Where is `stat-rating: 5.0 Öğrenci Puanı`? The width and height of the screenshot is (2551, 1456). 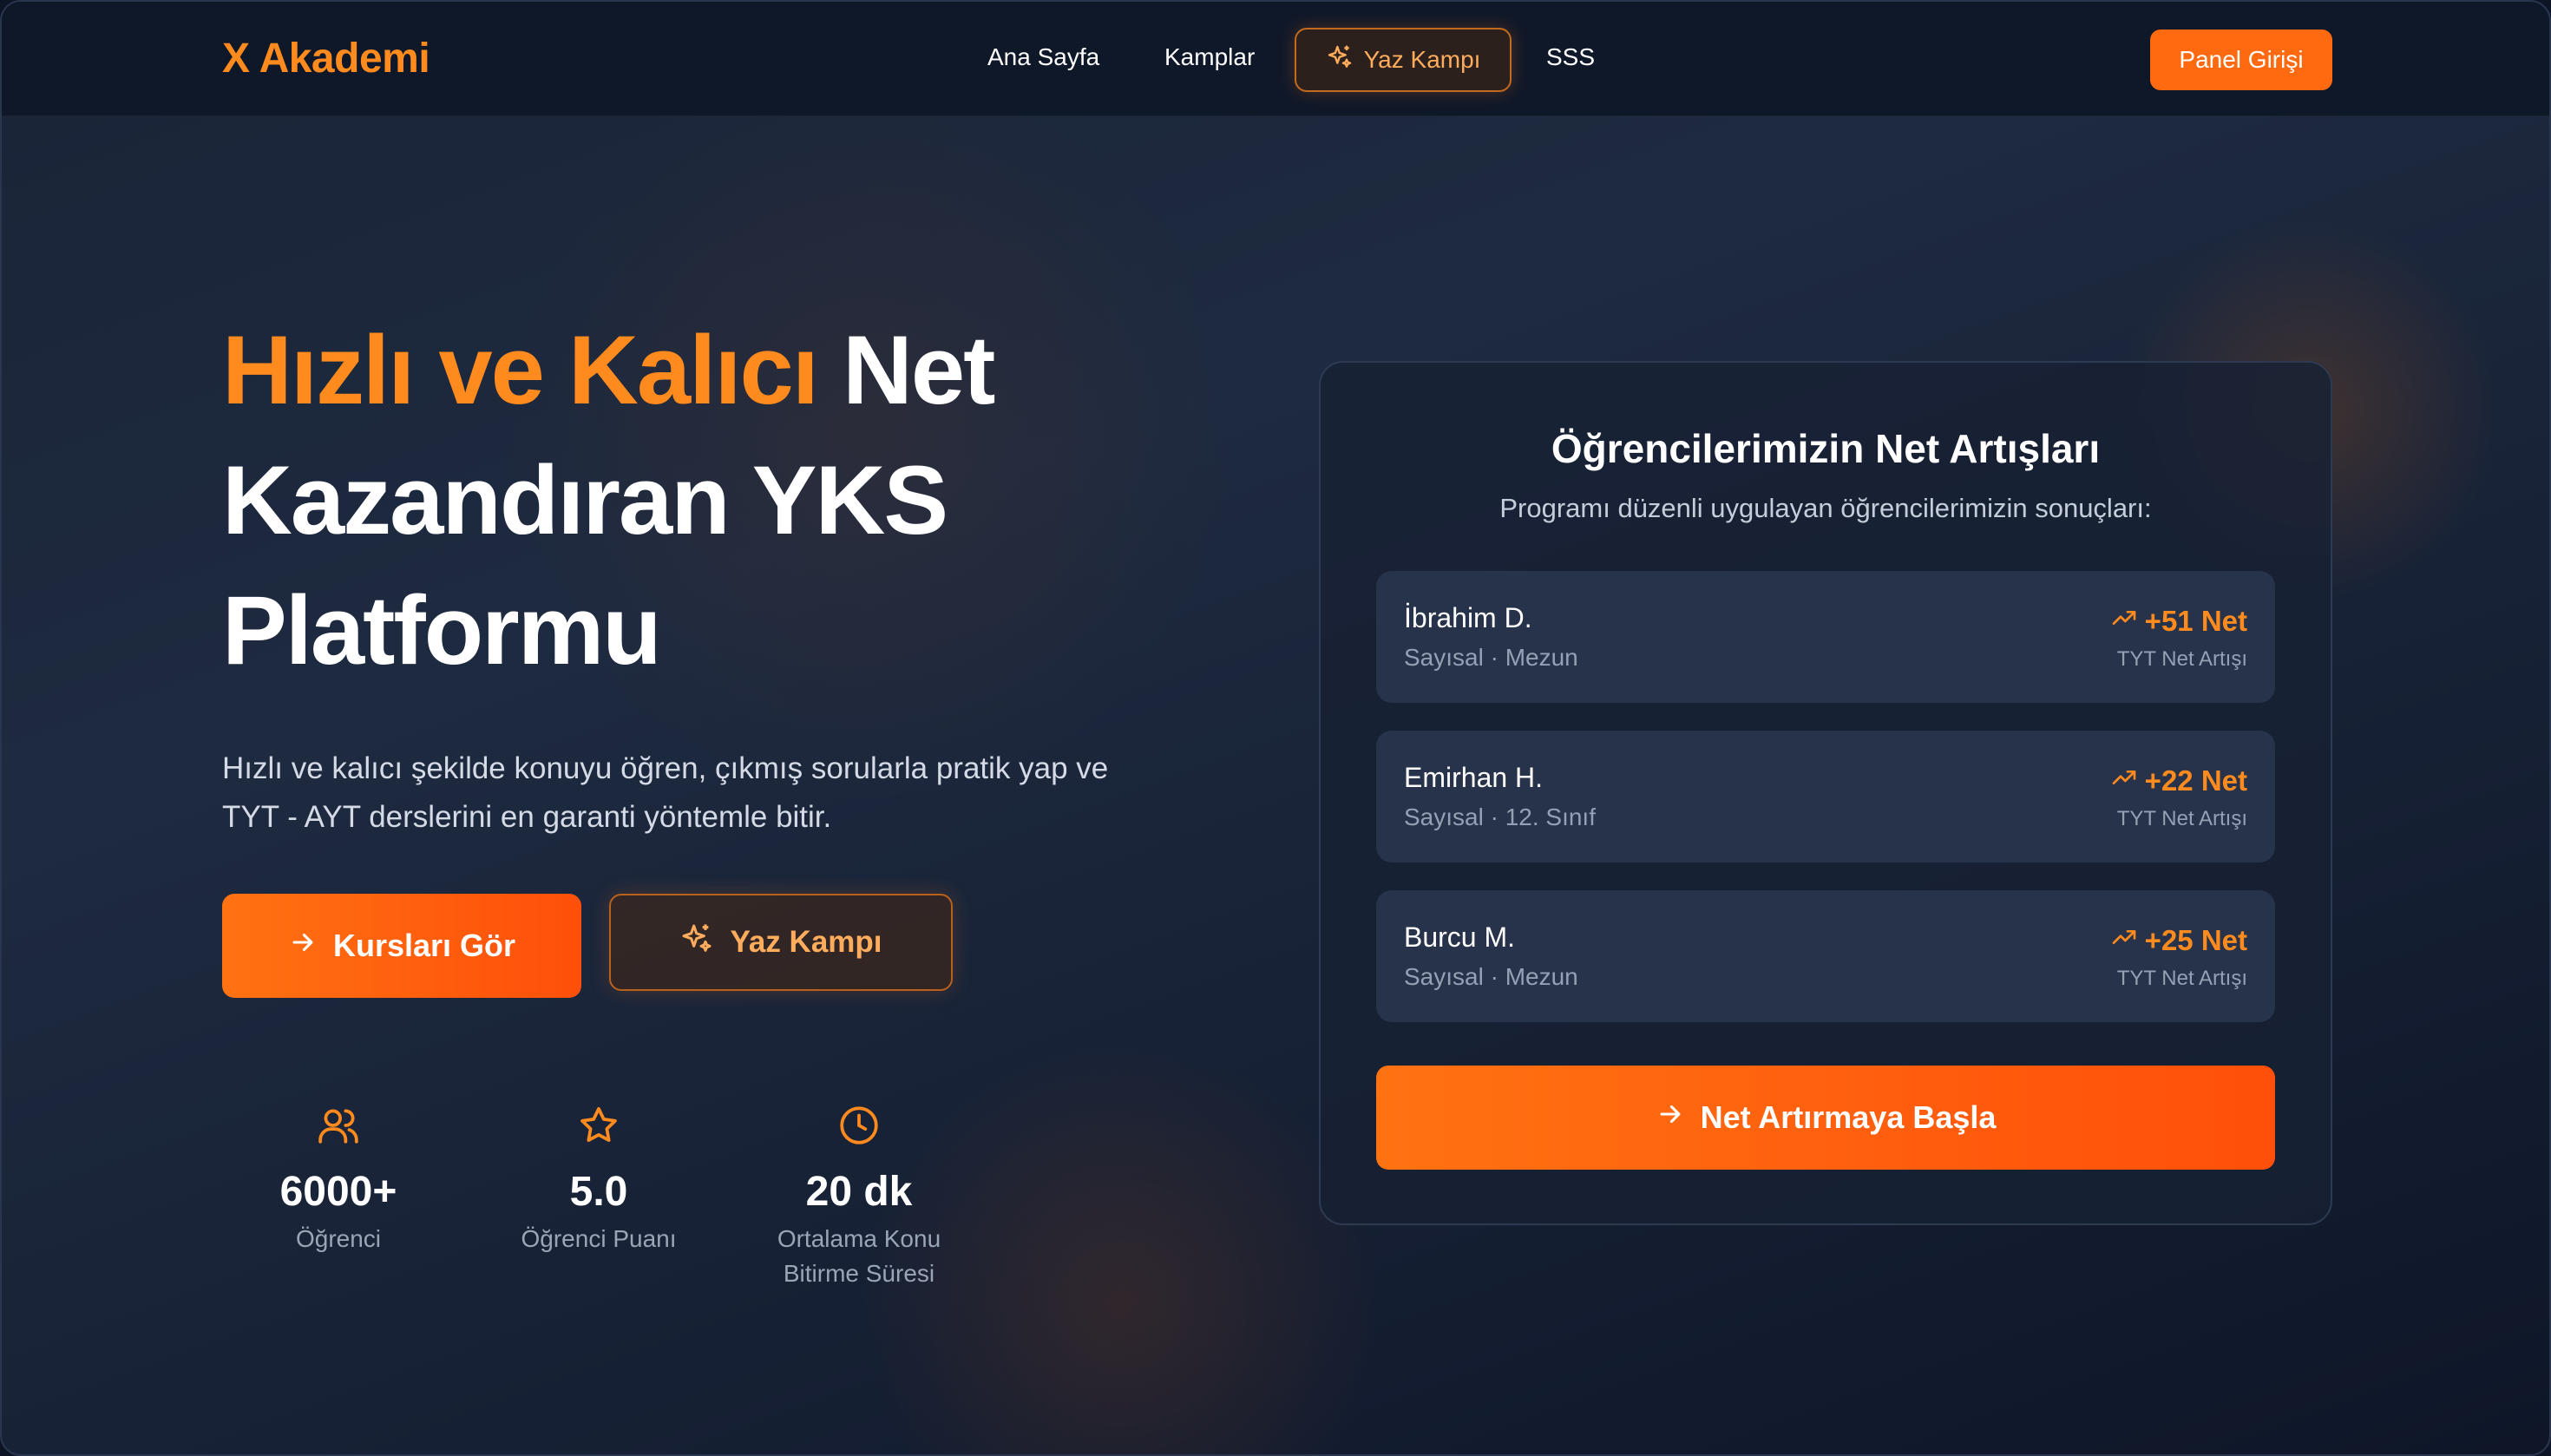
stat-rating: 5.0 Öğrenci Puanı is located at coordinates (599, 1180).